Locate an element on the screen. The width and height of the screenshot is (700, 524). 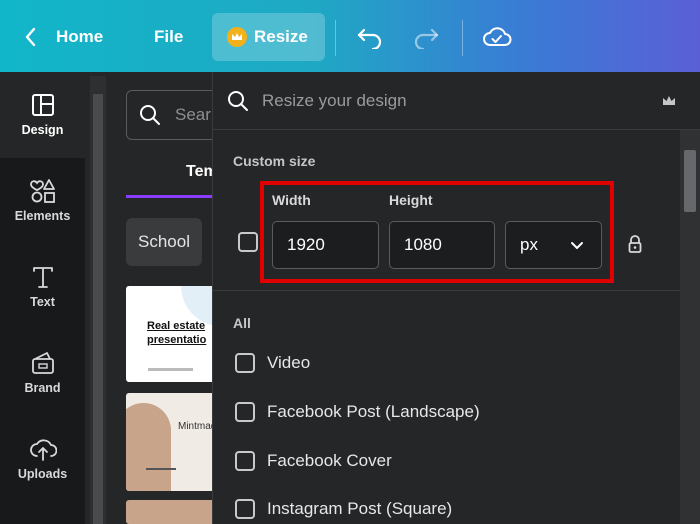
option-label: Facebook Cover is located at coordinates (329, 460).